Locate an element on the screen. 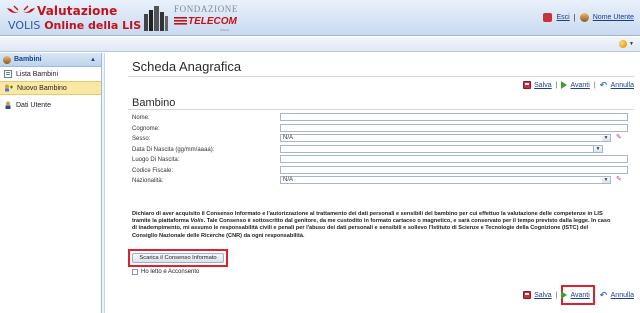  sesso-select: N/A is located at coordinates (442, 138).